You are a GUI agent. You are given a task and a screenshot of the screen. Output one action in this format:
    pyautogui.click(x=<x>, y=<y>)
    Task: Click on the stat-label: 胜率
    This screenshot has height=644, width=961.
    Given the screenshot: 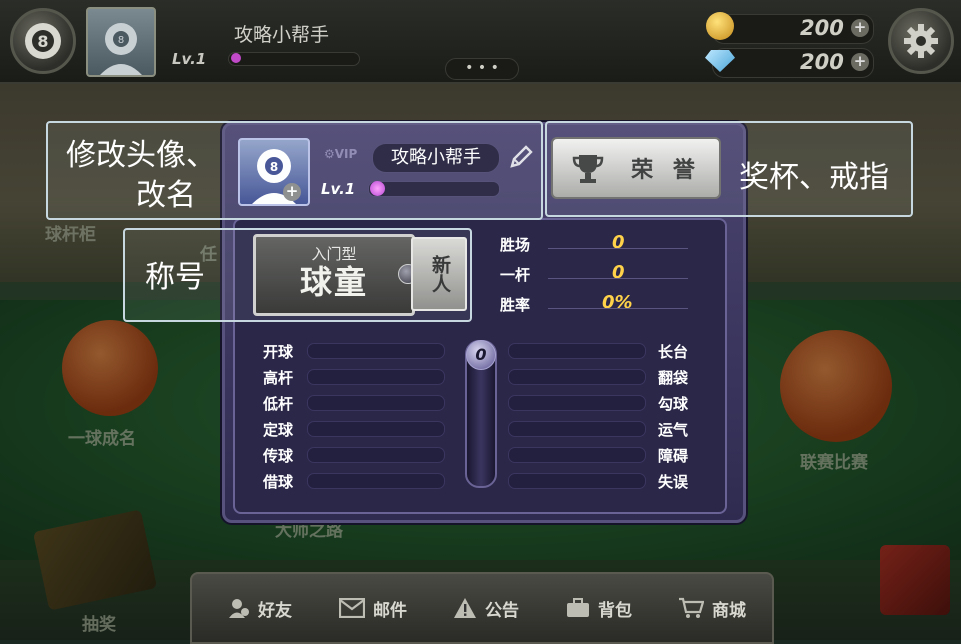 What is the action you would take?
    pyautogui.click(x=515, y=305)
    